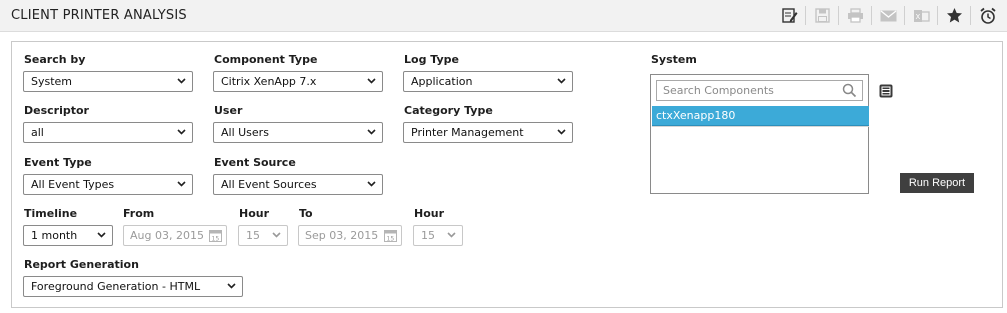 The height and width of the screenshot is (313, 1007). I want to click on descriptor-select: all, so click(108, 132).